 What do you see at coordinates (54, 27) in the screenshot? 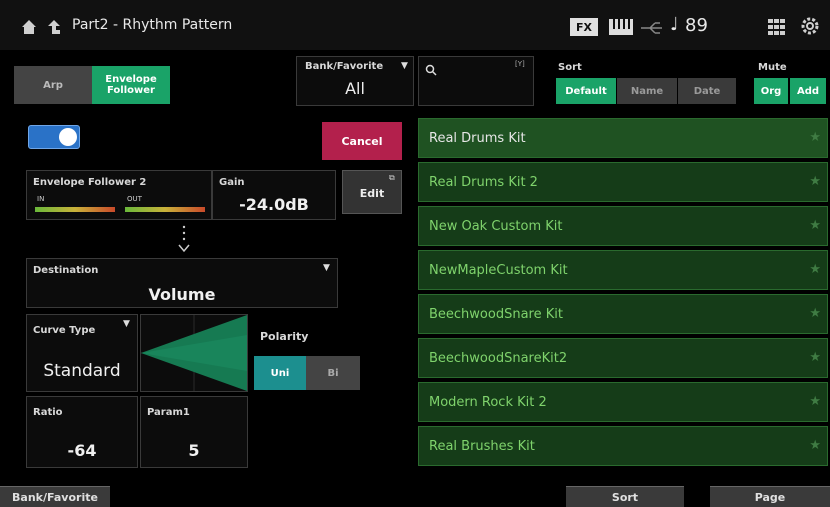
I see `back-arrow-icon` at bounding box center [54, 27].